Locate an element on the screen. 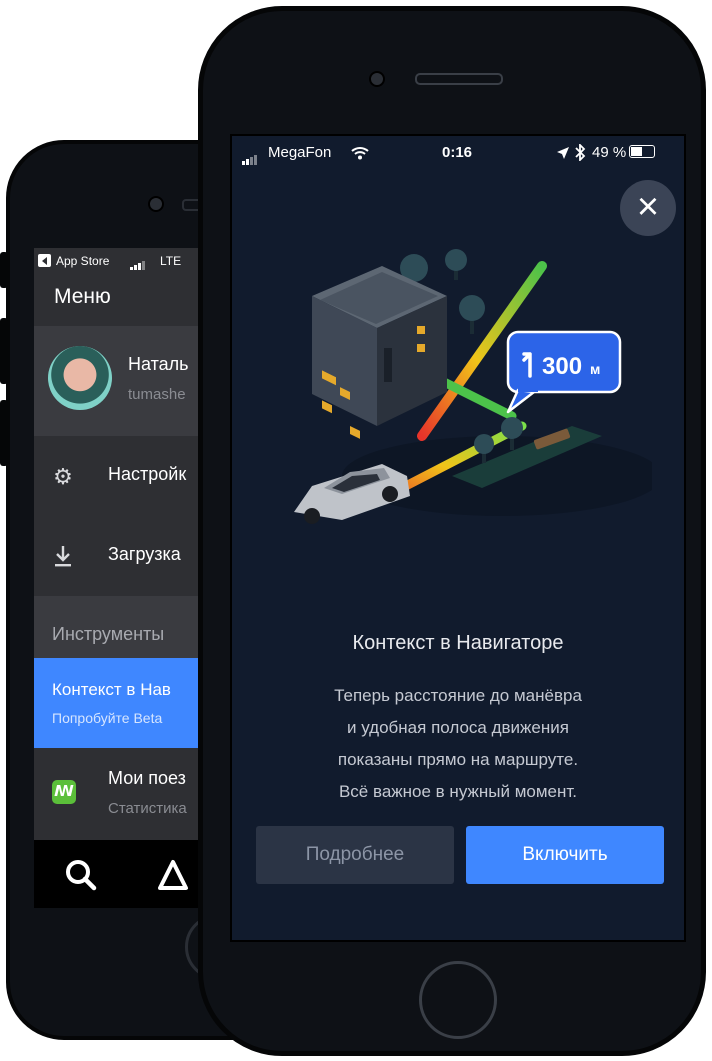  profile-card: Наталь tumashe is located at coordinates (124, 381).